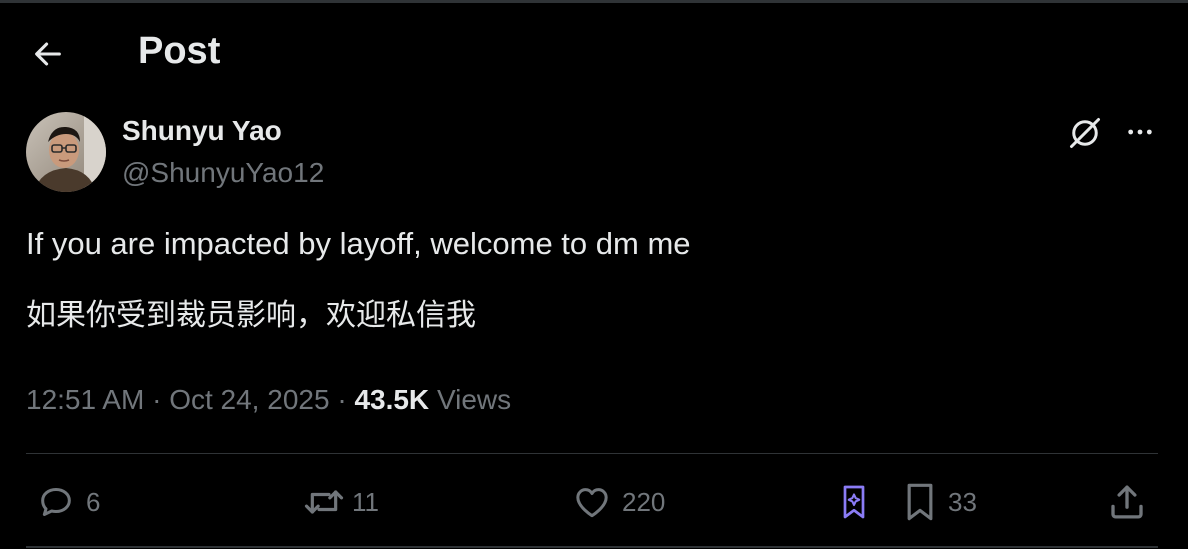 This screenshot has height=549, width=1188. I want to click on more-options-button, so click(1140, 132).